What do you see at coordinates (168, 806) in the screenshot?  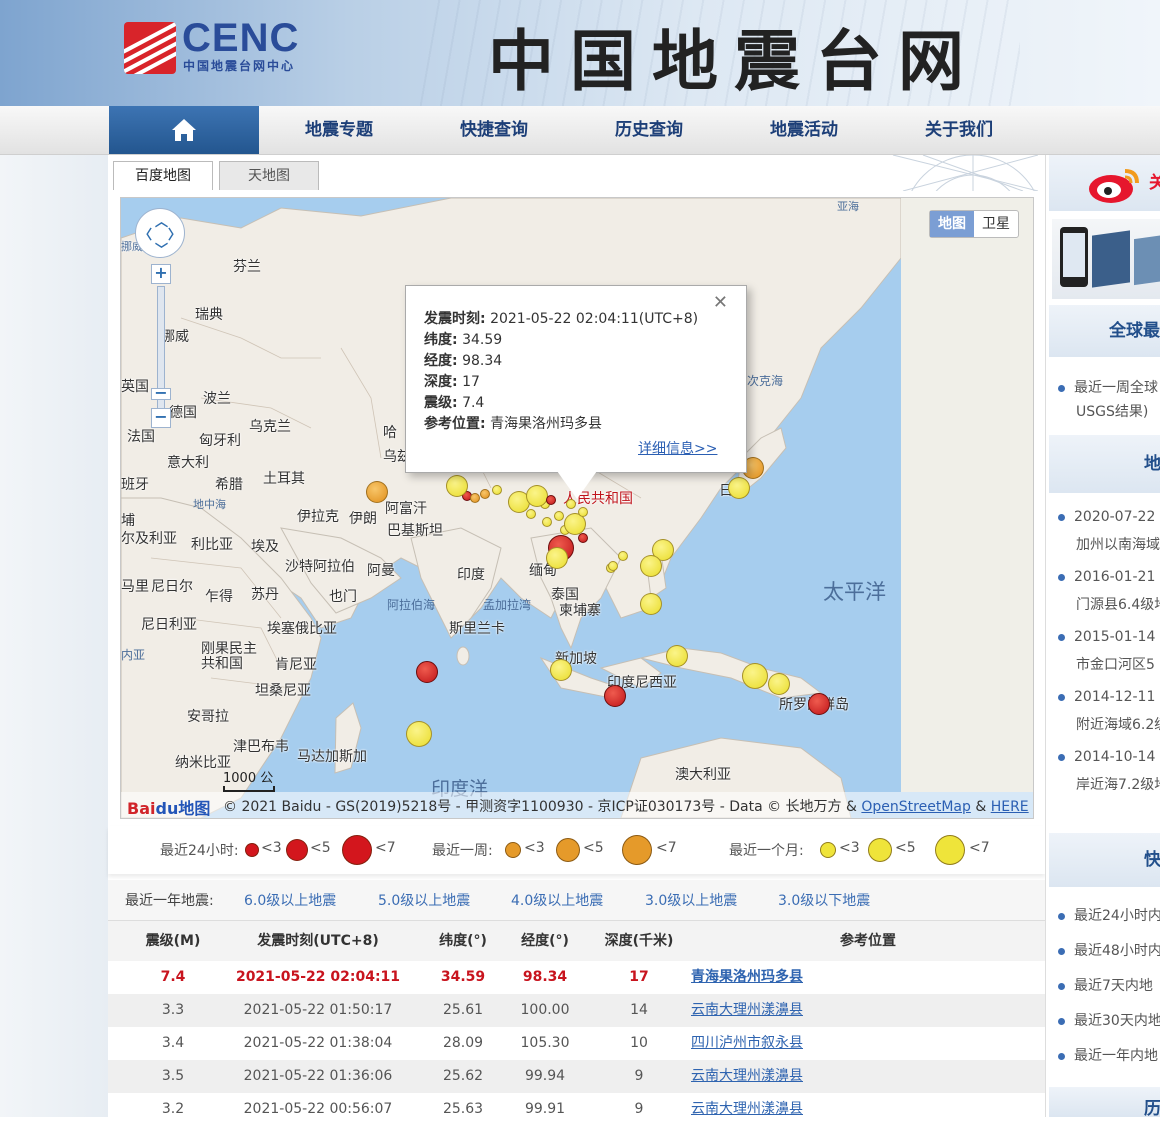 I see `baidu-map-logo: Baidu地图` at bounding box center [168, 806].